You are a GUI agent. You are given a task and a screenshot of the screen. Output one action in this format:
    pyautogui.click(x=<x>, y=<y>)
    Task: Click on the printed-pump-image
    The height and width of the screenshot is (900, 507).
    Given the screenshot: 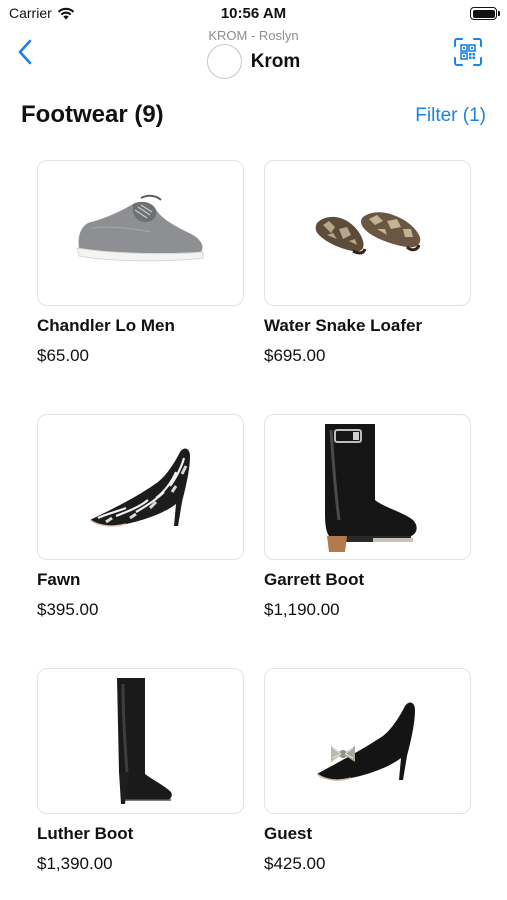 What is the action you would take?
    pyautogui.click(x=139, y=487)
    